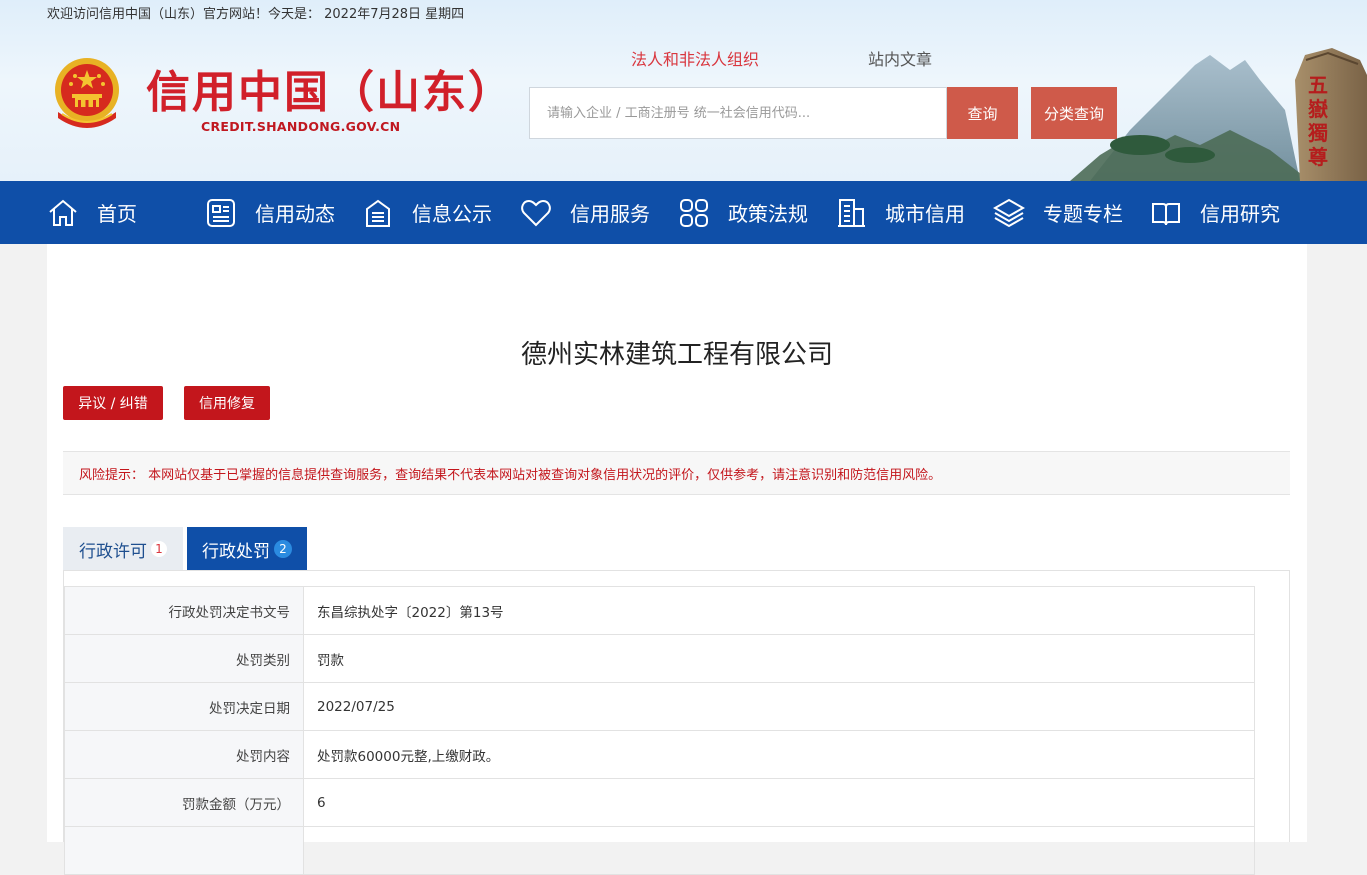  I want to click on news-icon, so click(221, 212).